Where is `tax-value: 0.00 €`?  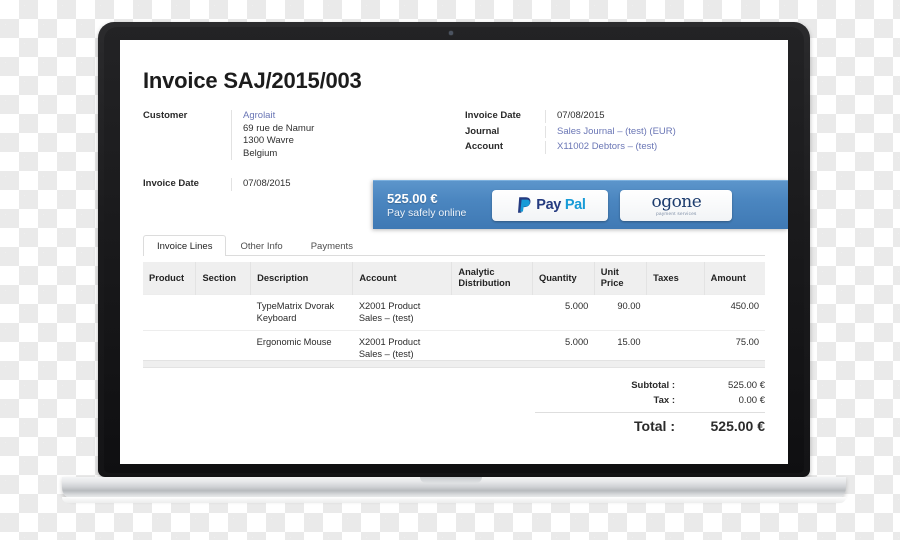 tax-value: 0.00 € is located at coordinates (751, 400).